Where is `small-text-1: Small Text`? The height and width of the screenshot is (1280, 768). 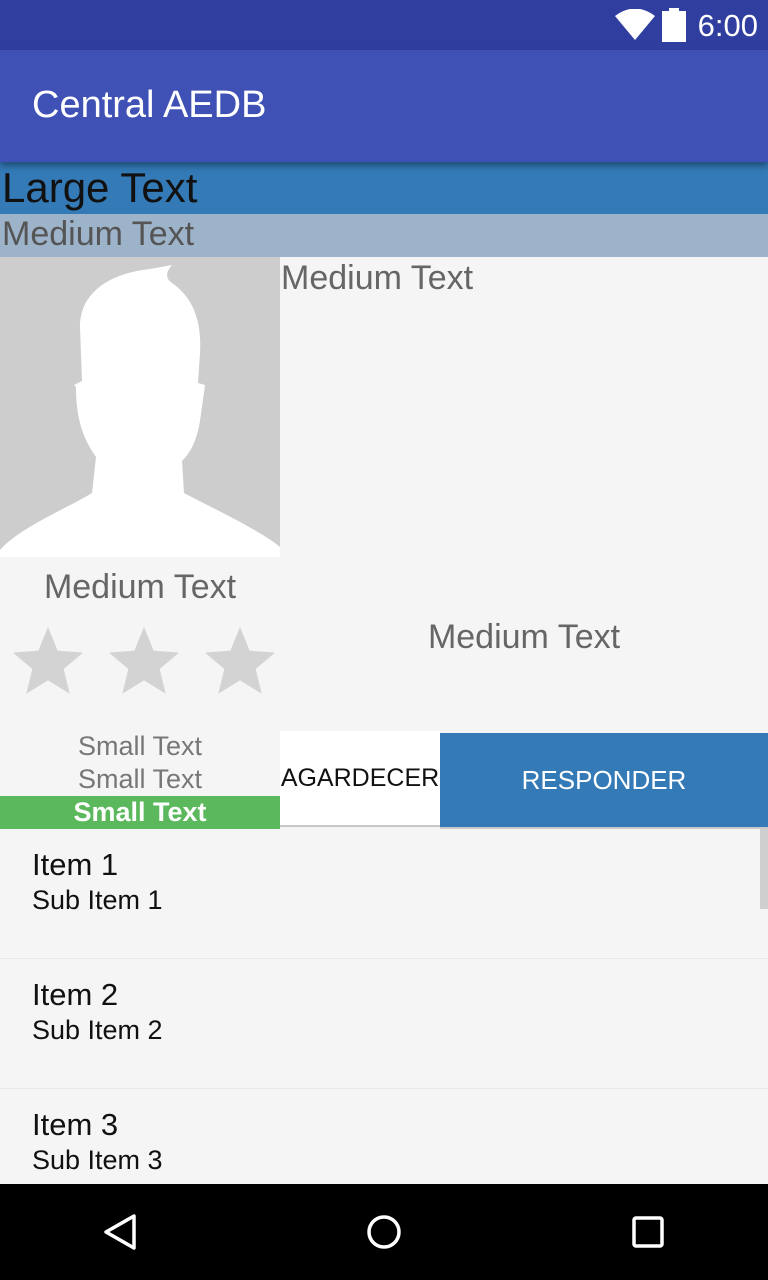
small-text-1: Small Text is located at coordinates (140, 746).